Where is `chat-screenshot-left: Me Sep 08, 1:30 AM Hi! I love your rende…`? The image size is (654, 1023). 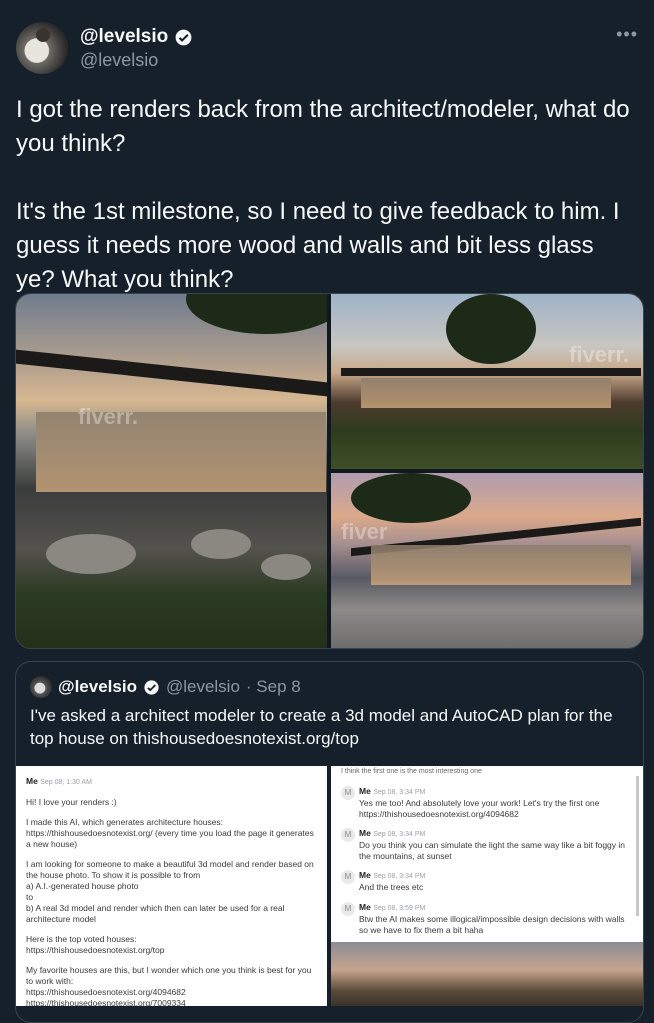
chat-screenshot-left: Me Sep 08, 1:30 AM Hi! I love your rende… is located at coordinates (171, 886).